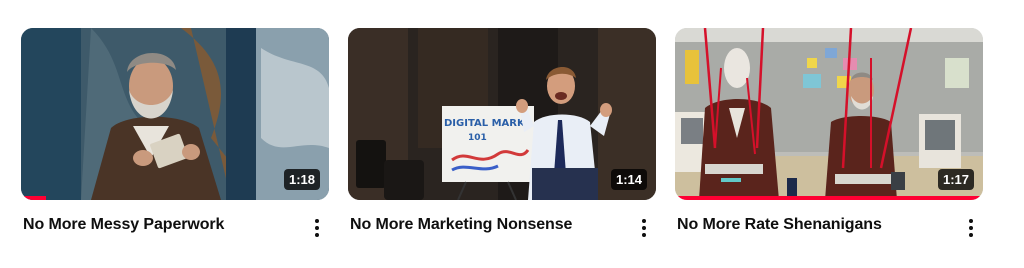 This screenshot has width=1024, height=268. What do you see at coordinates (301, 179) in the screenshot?
I see `duration-badge: 1:18` at bounding box center [301, 179].